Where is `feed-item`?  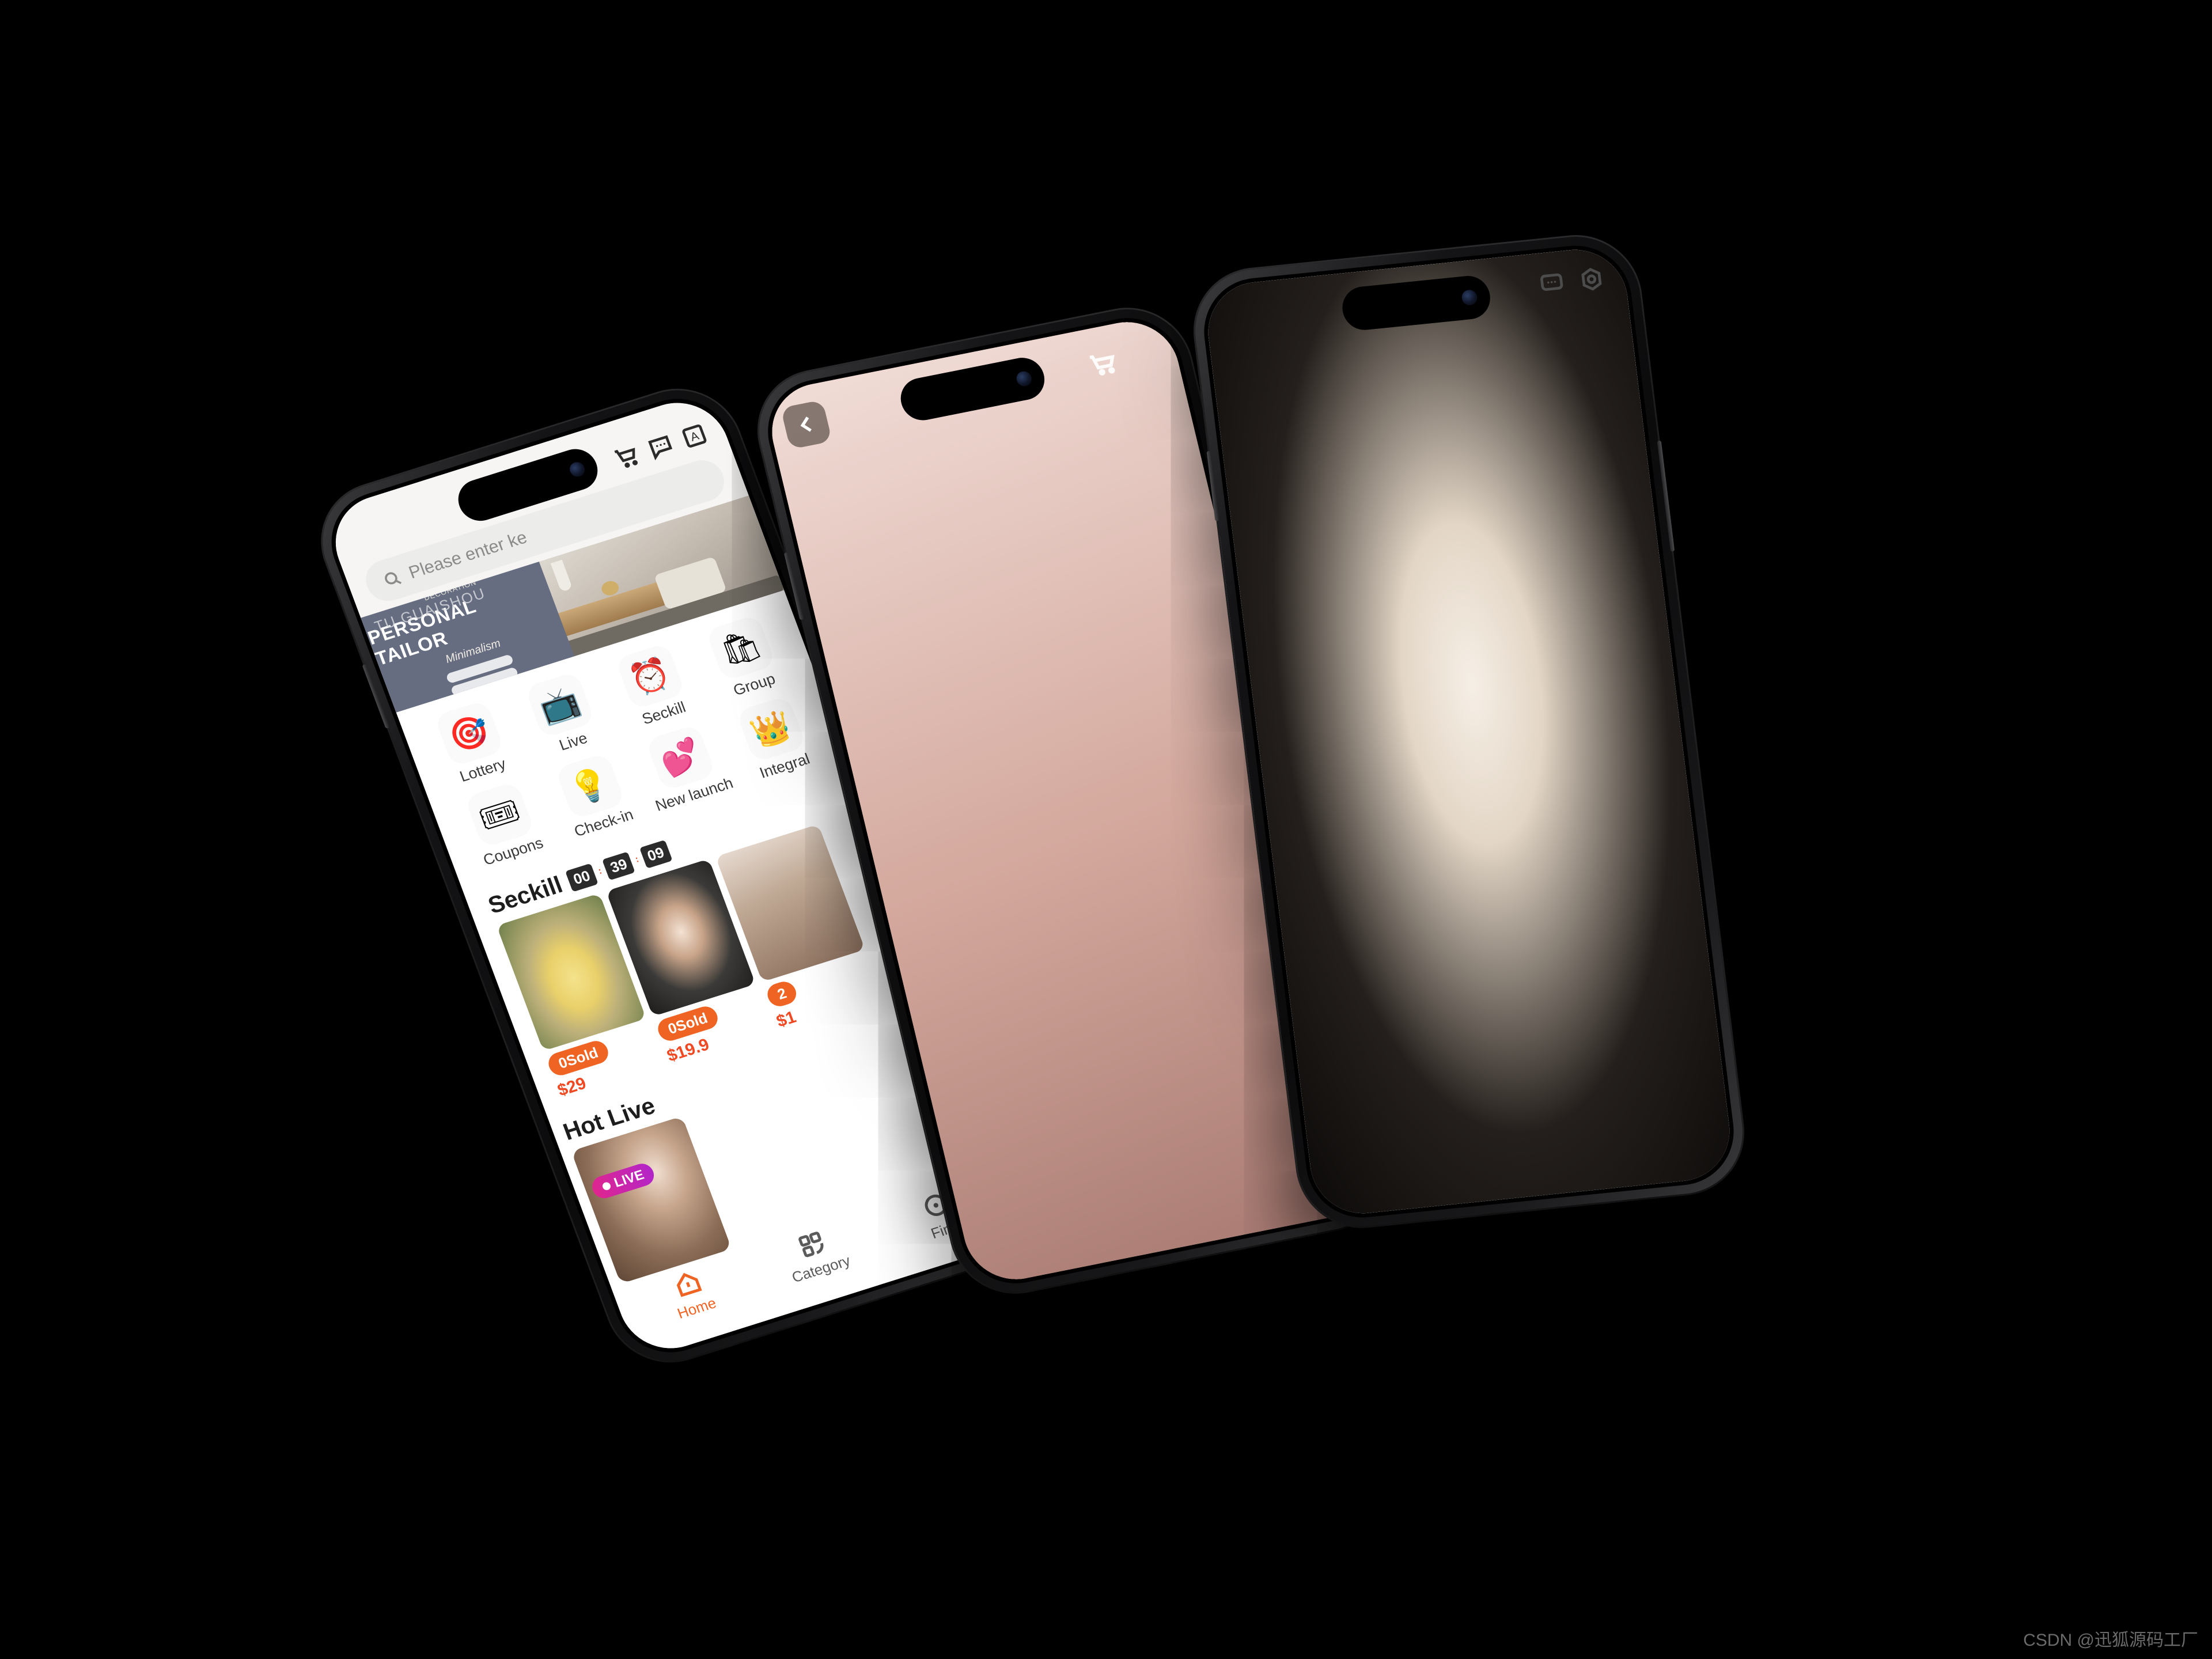 feed-item is located at coordinates (1469, 731).